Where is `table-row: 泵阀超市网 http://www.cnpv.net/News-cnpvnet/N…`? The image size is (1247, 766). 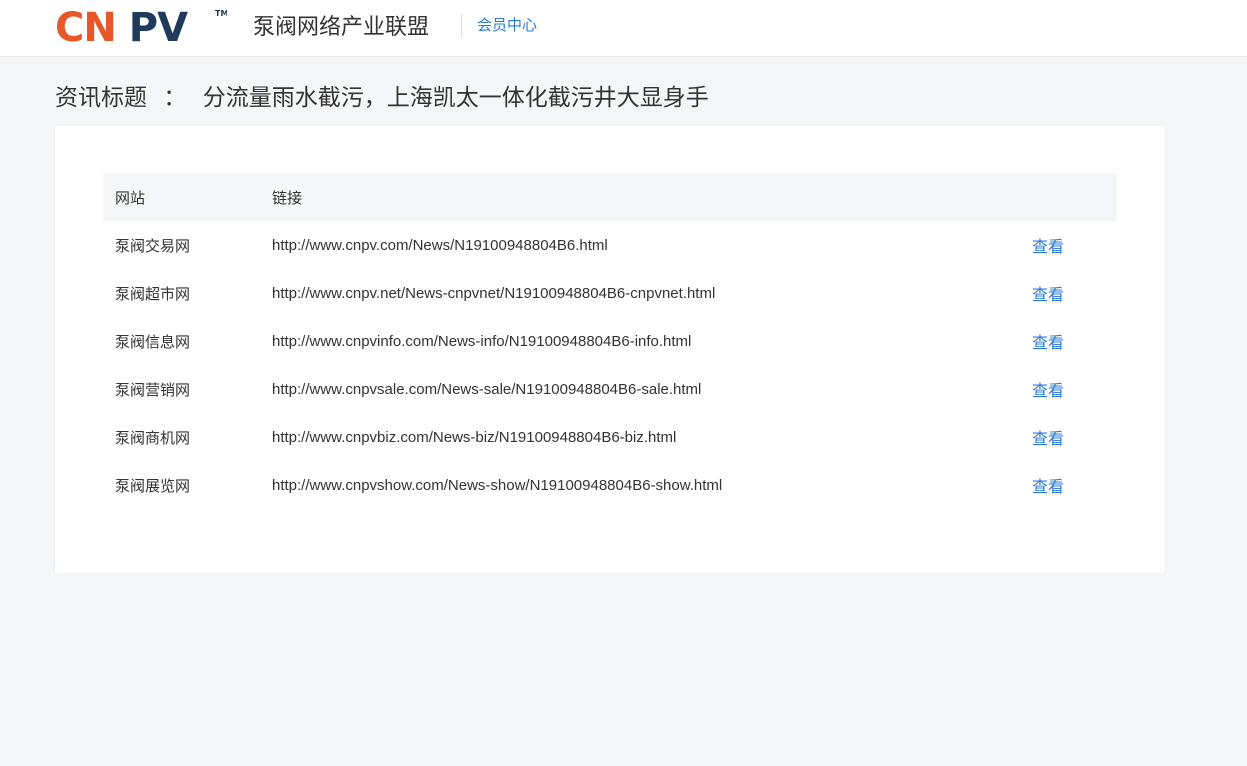 table-row: 泵阀超市网 http://www.cnpv.net/News-cnpvnet/N… is located at coordinates (610, 293).